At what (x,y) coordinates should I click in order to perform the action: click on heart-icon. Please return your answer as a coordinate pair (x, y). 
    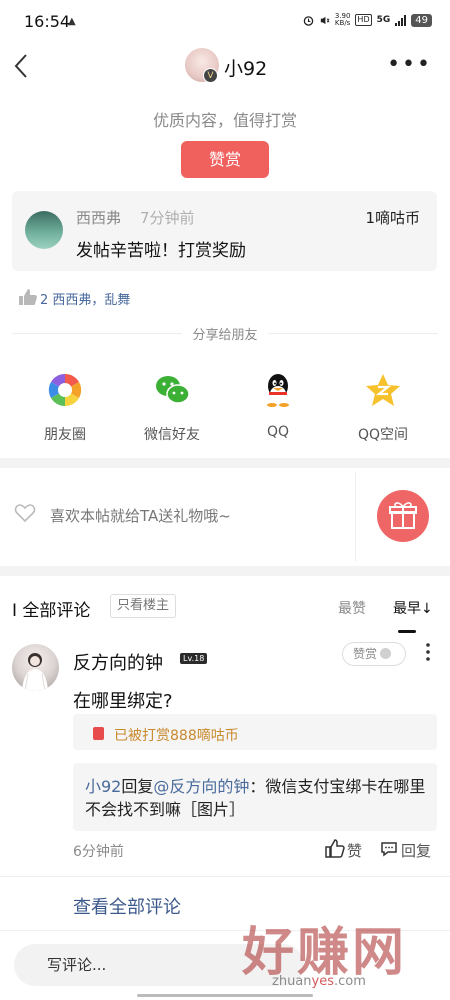
    Looking at the image, I should click on (25, 513).